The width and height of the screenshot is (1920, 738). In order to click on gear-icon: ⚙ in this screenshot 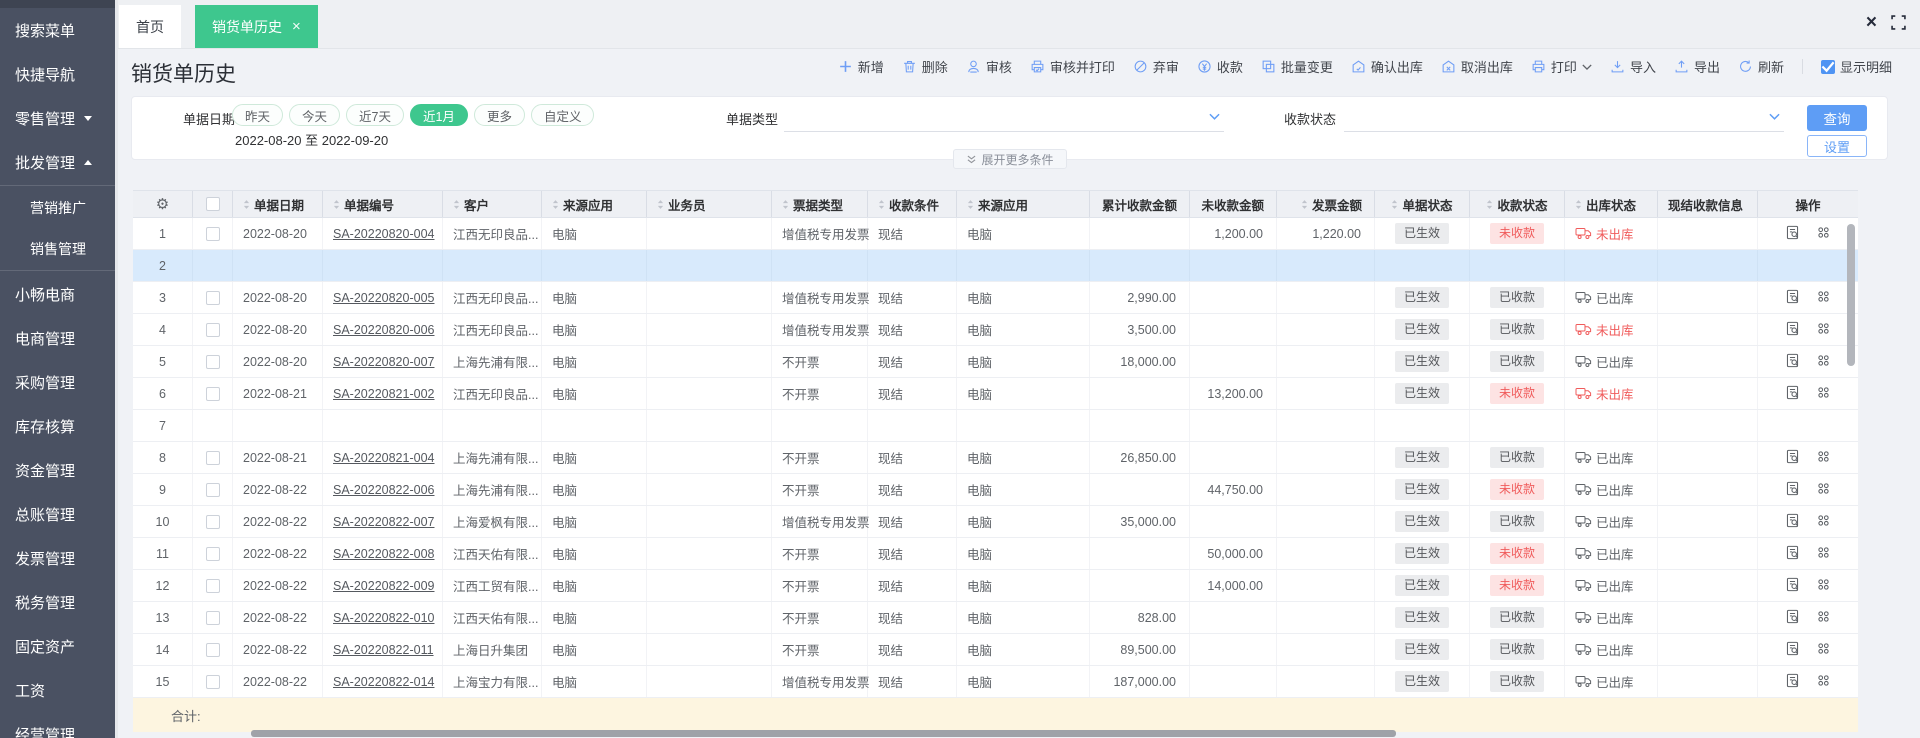, I will do `click(162, 204)`.